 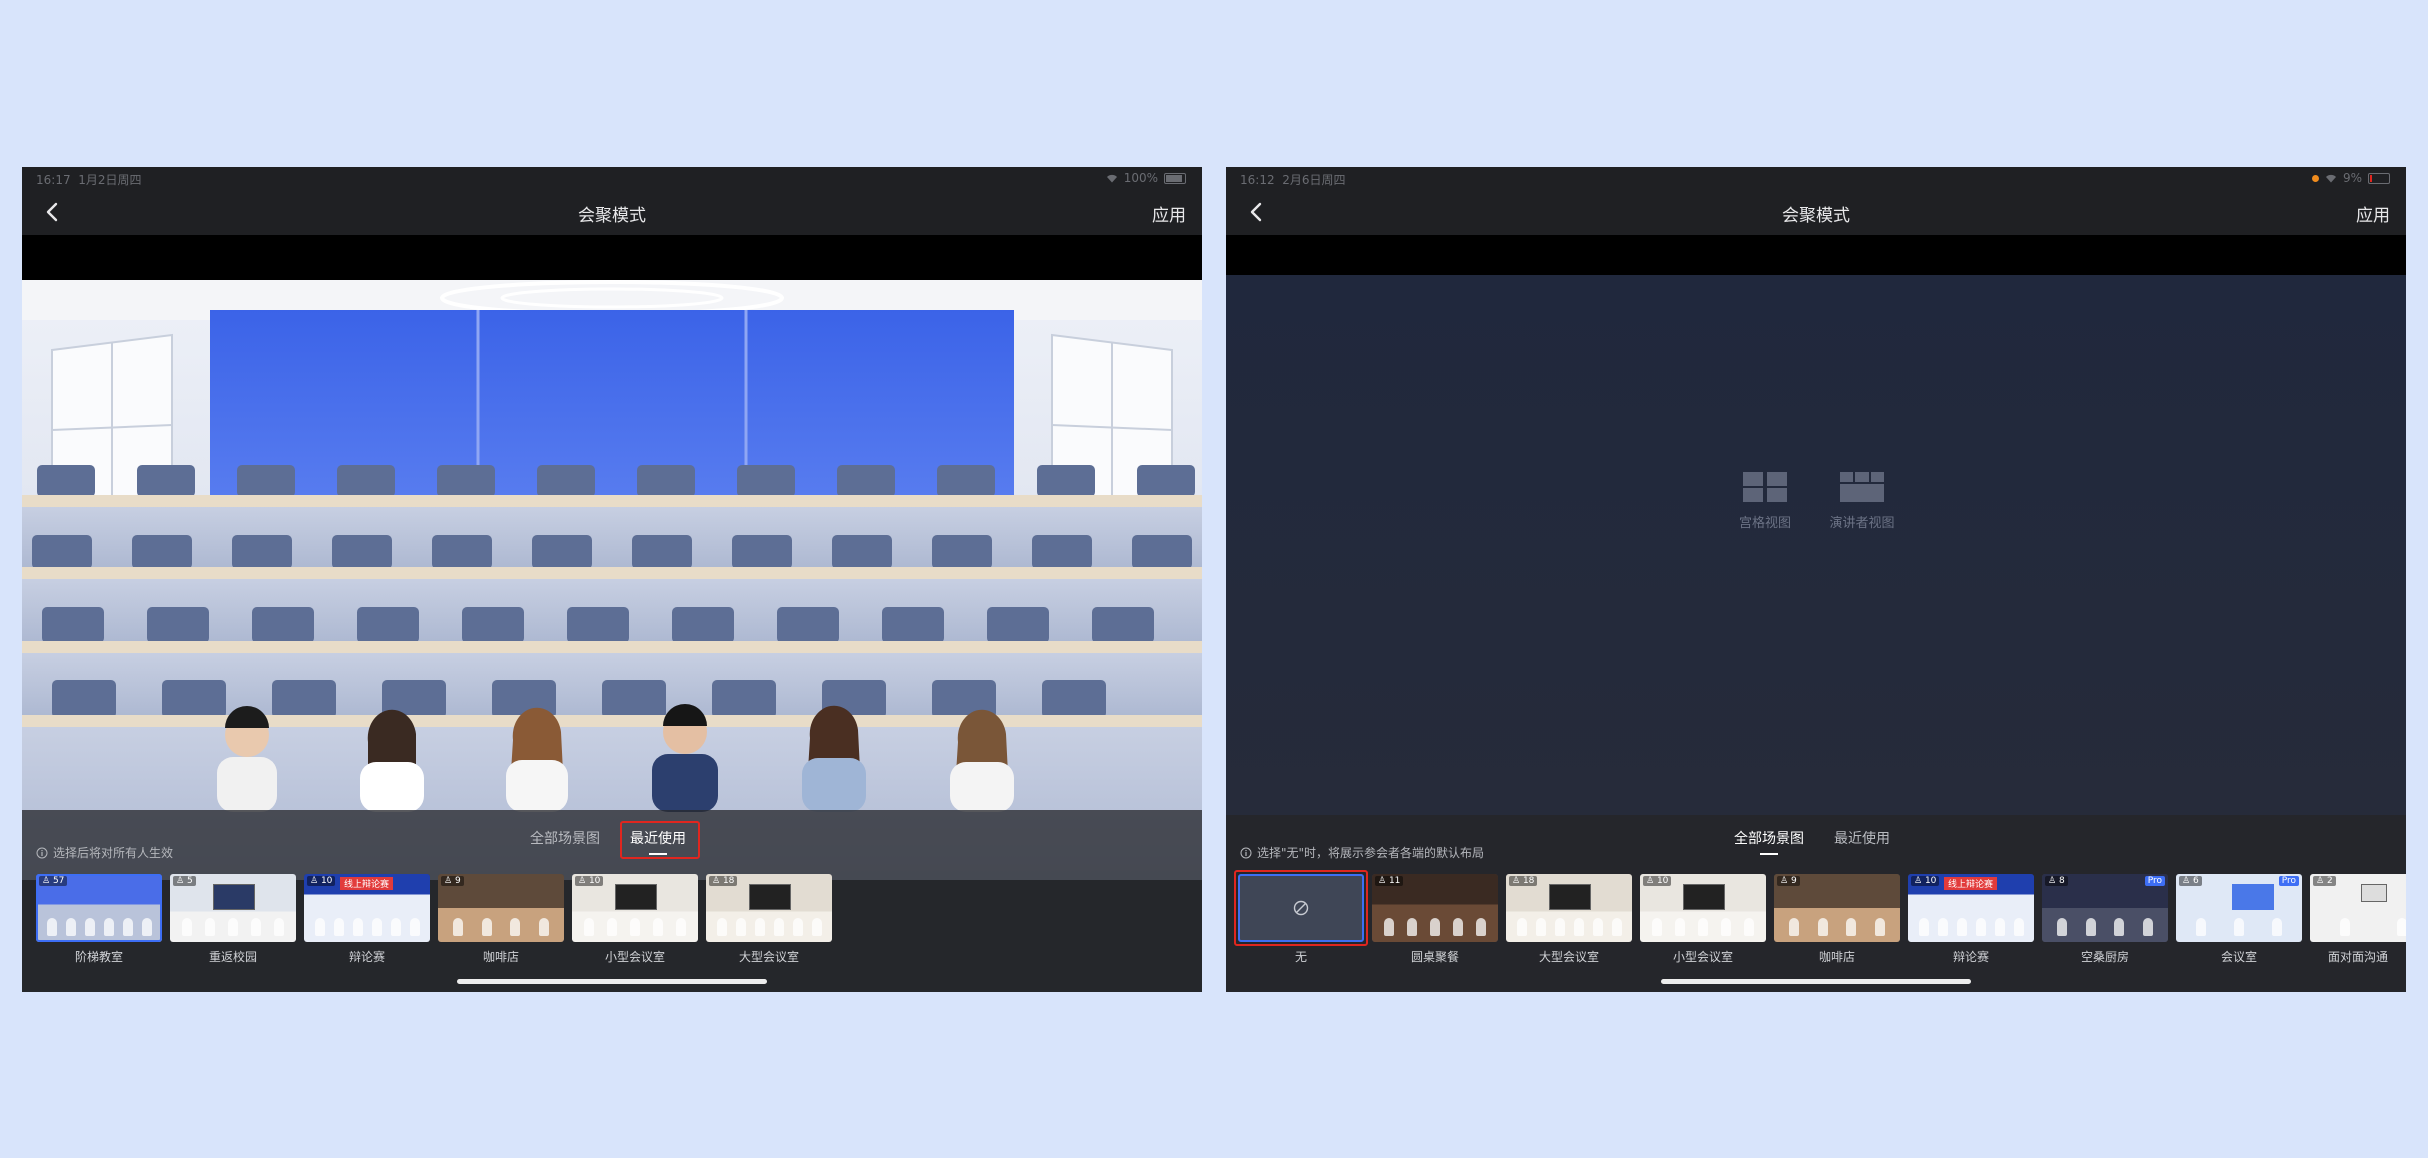 What do you see at coordinates (612, 838) in the screenshot?
I see `scene-tabs: 全部场景图 最近使用` at bounding box center [612, 838].